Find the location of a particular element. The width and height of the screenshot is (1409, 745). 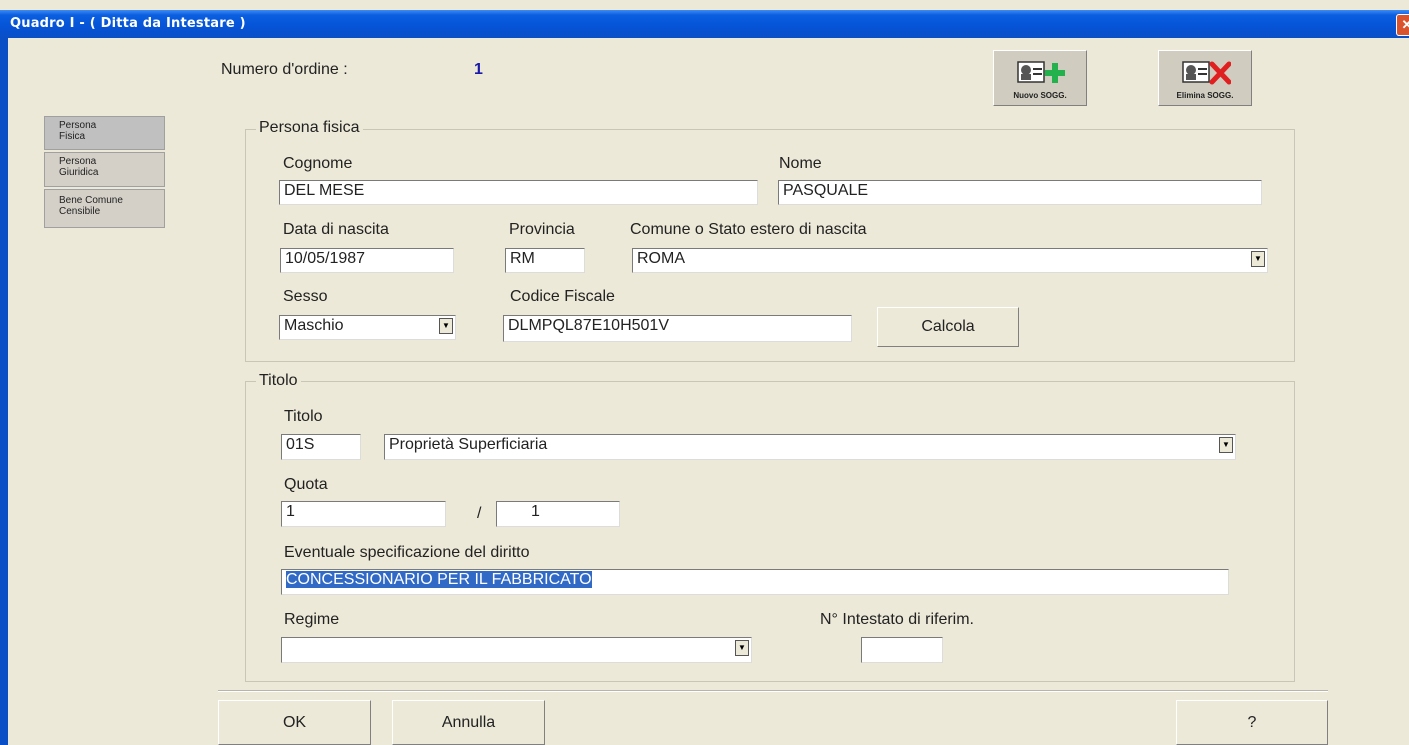

tab-persona-fisica-line1: Persona is located at coordinates (78, 125).